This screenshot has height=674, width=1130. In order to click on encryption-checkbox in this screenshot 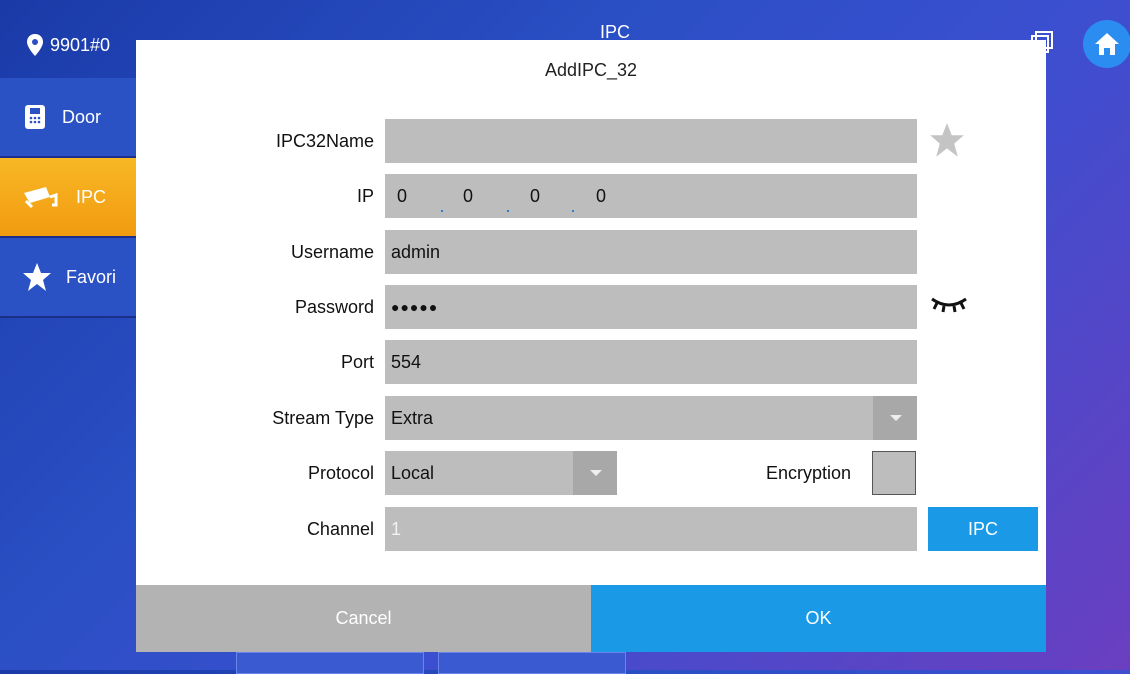, I will do `click(894, 473)`.